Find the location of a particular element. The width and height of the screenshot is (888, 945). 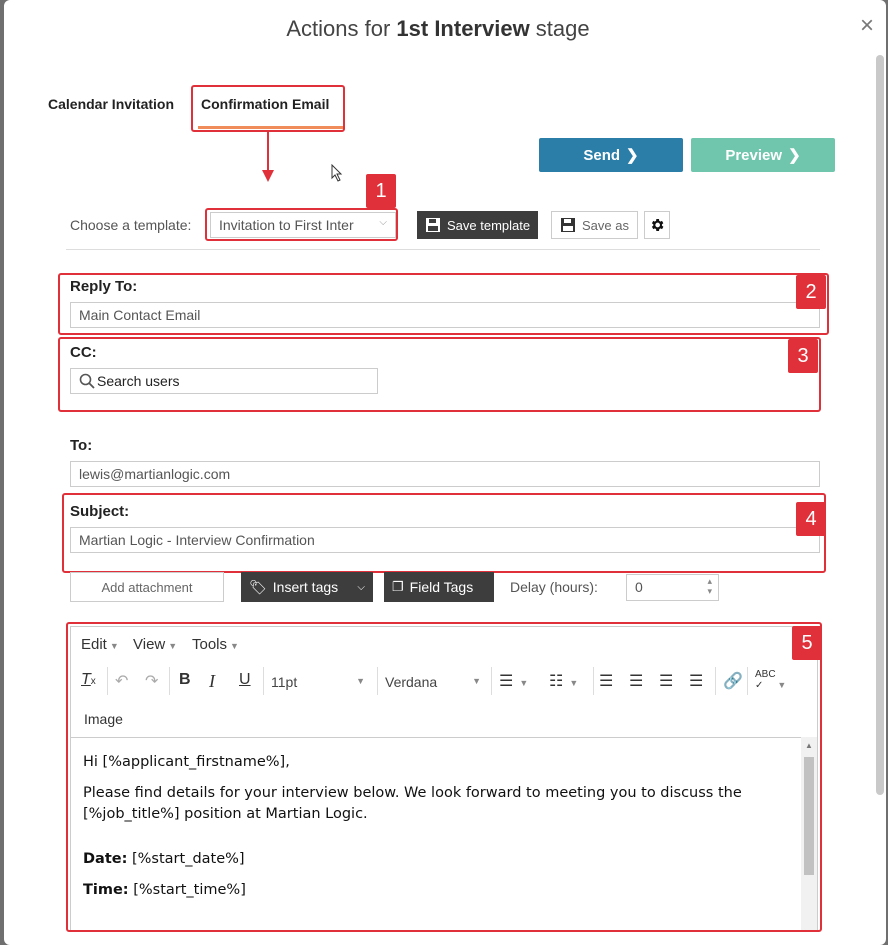

field-tags-button: ❐ Field Tags is located at coordinates (439, 587).